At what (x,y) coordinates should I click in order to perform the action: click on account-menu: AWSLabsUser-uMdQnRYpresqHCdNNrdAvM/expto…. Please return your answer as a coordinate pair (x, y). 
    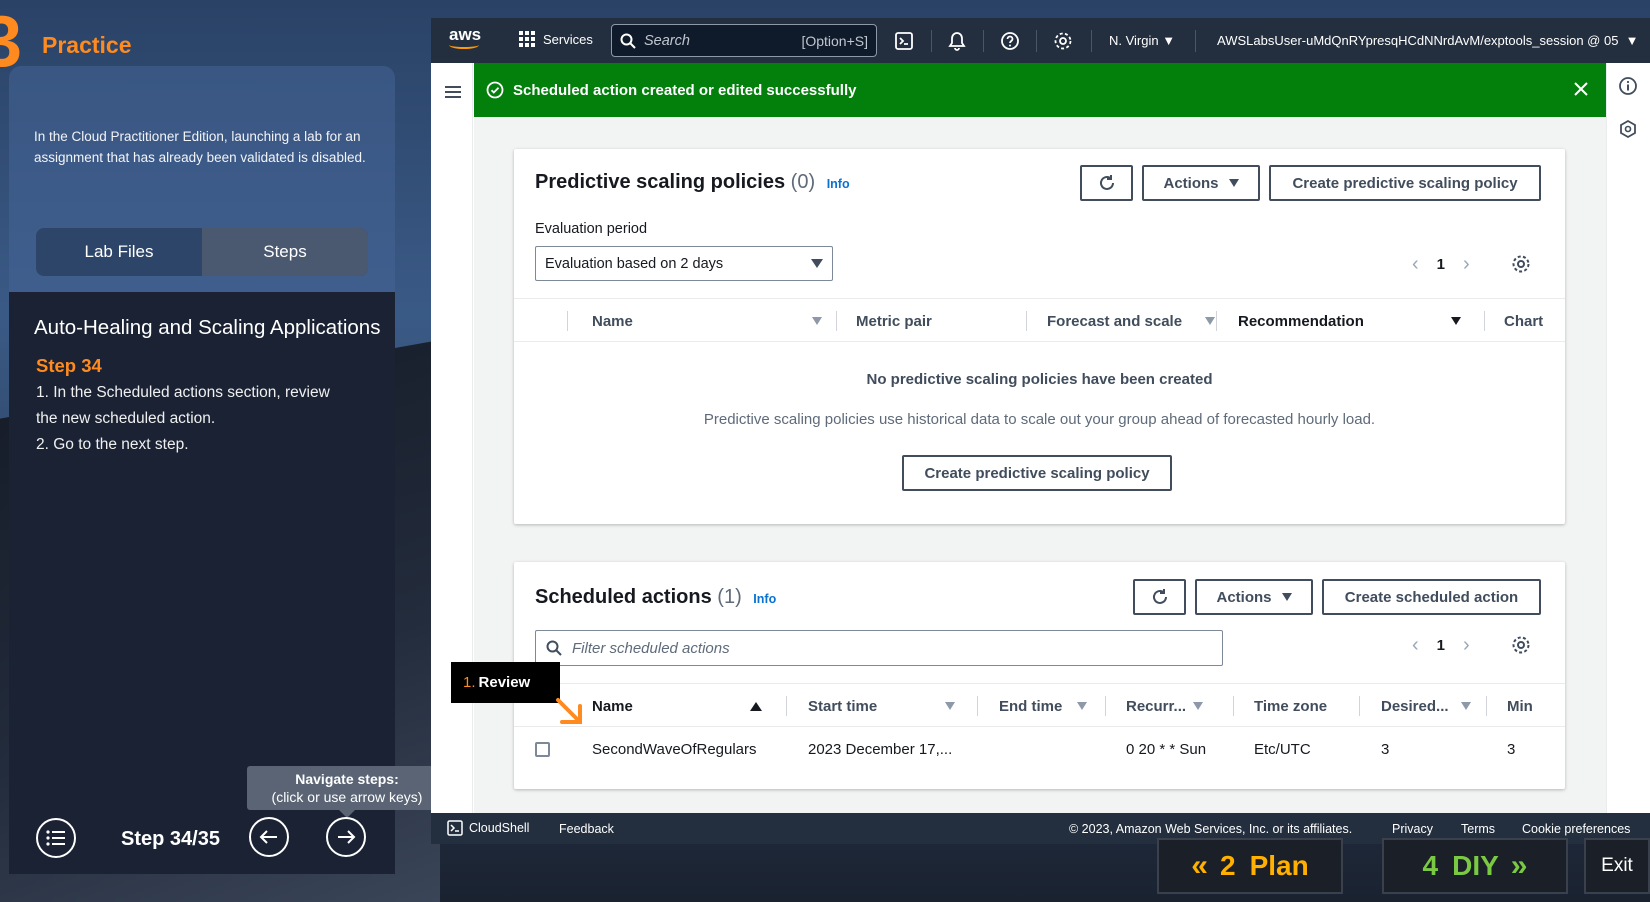
    Looking at the image, I should click on (1428, 40).